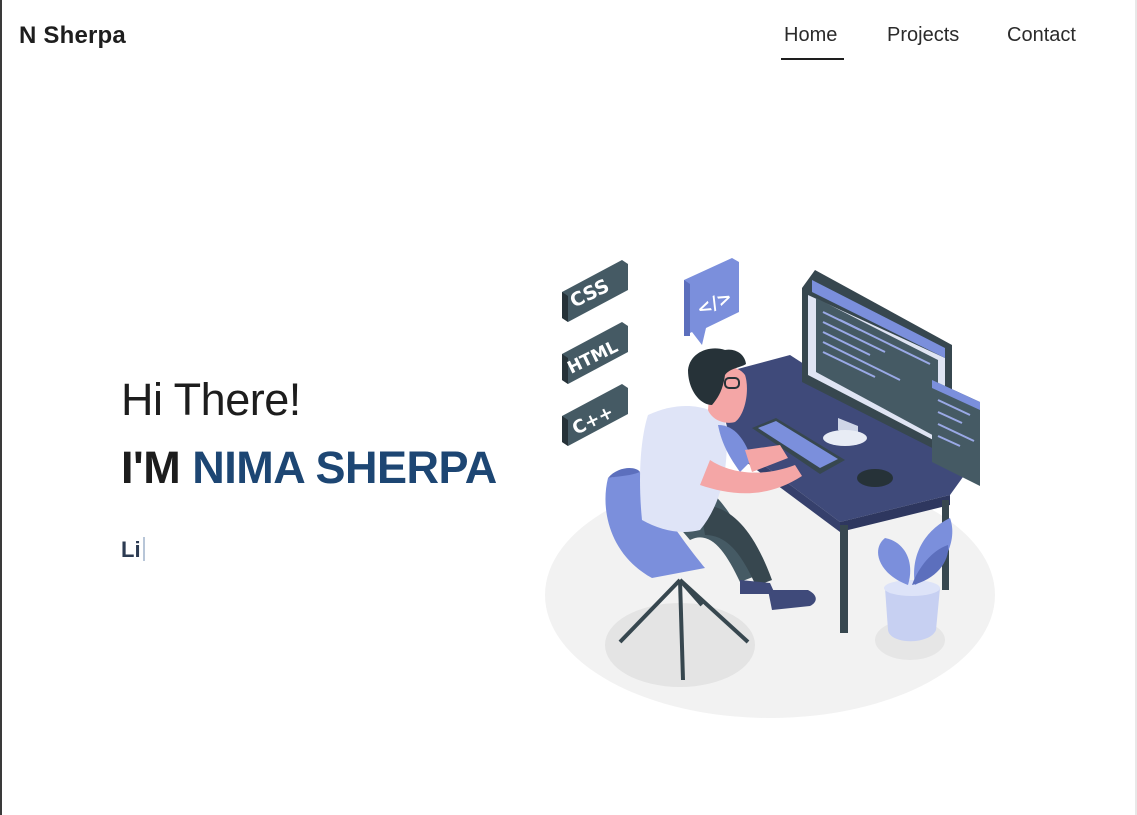 The image size is (1137, 815). Describe the element at coordinates (143, 549) in the screenshot. I see `typing-caret` at that location.